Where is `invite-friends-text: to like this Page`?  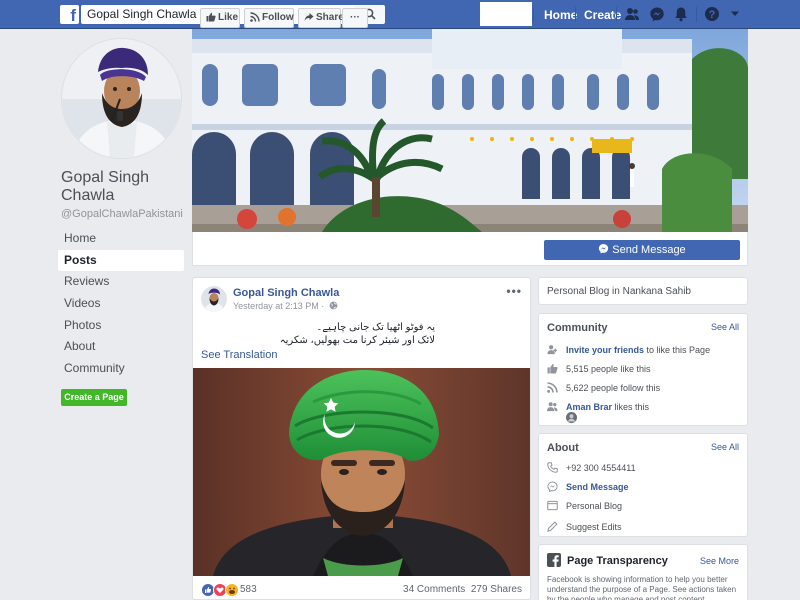
invite-friends-text: to like this Page is located at coordinates (677, 350).